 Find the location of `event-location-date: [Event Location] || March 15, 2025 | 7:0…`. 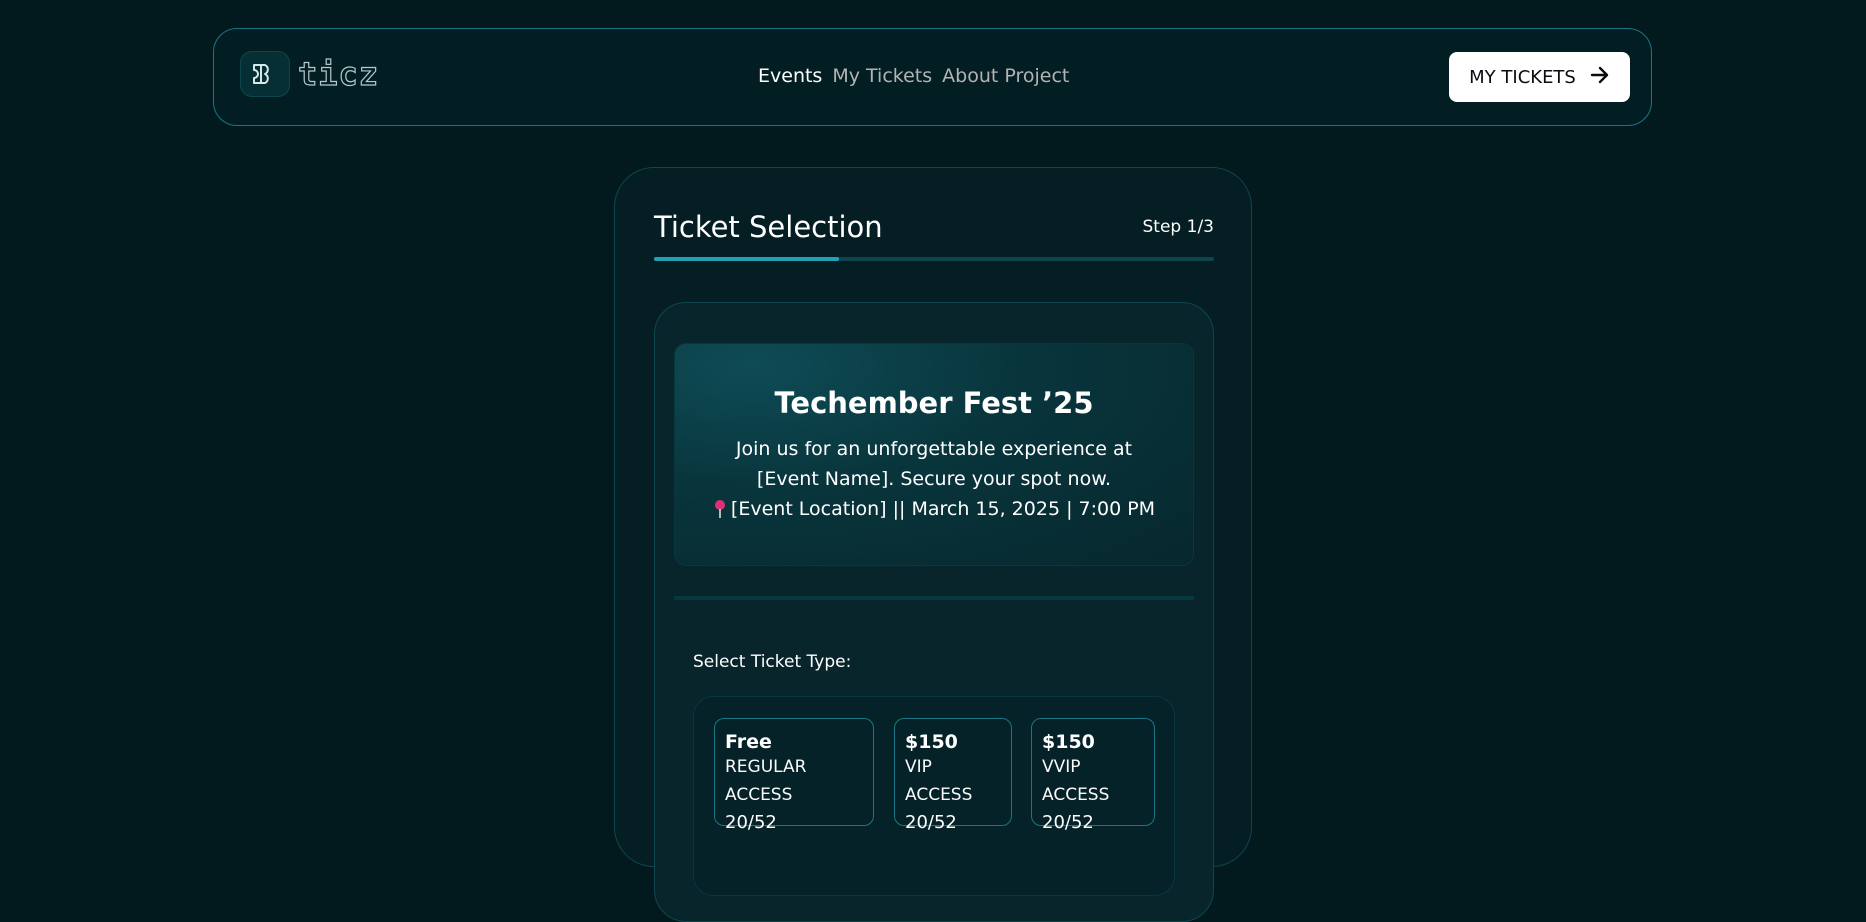

event-location-date: [Event Location] || March 15, 2025 | 7:0… is located at coordinates (943, 509).